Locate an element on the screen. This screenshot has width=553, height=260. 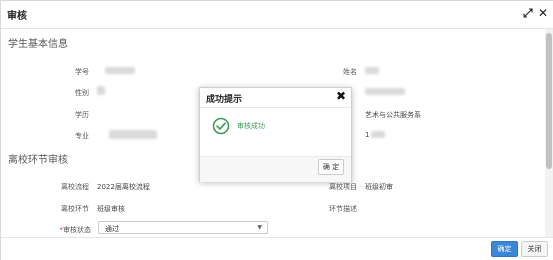
scrollbar-thumb is located at coordinates (549, 101).